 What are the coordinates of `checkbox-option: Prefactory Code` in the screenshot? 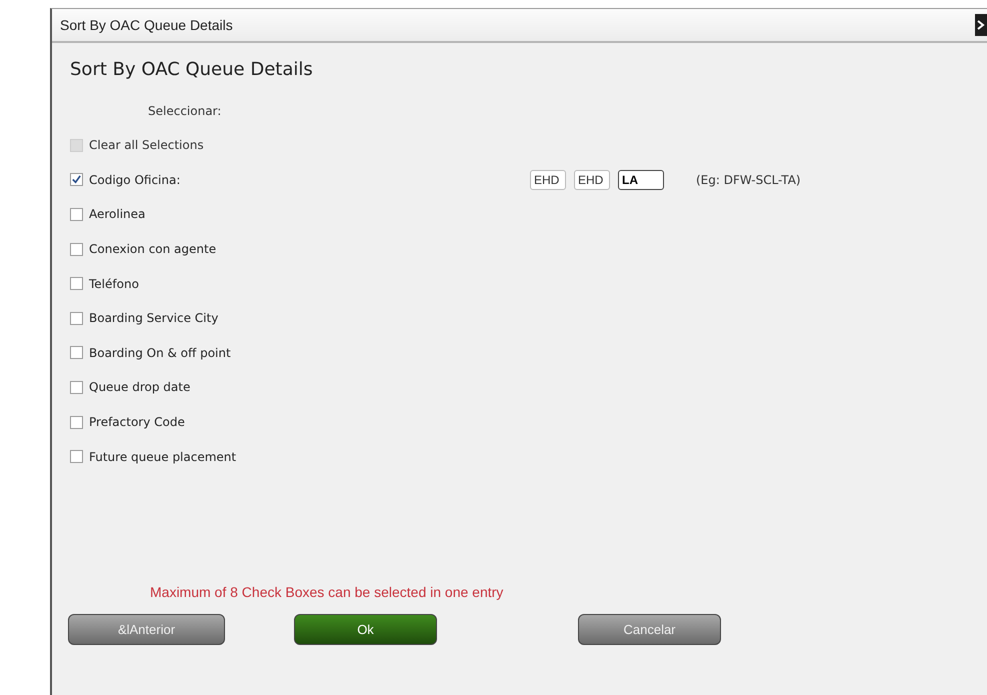 It's located at (300, 422).